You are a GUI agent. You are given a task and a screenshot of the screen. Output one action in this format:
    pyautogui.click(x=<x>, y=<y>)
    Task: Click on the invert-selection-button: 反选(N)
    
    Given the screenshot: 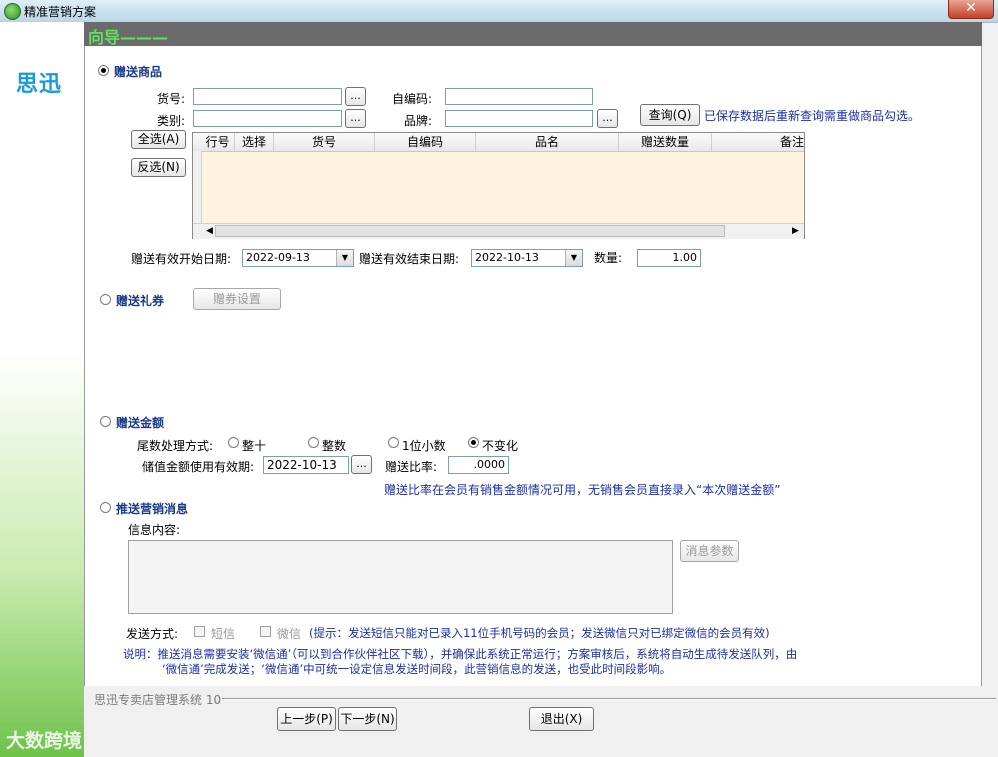 What is the action you would take?
    pyautogui.click(x=158, y=167)
    